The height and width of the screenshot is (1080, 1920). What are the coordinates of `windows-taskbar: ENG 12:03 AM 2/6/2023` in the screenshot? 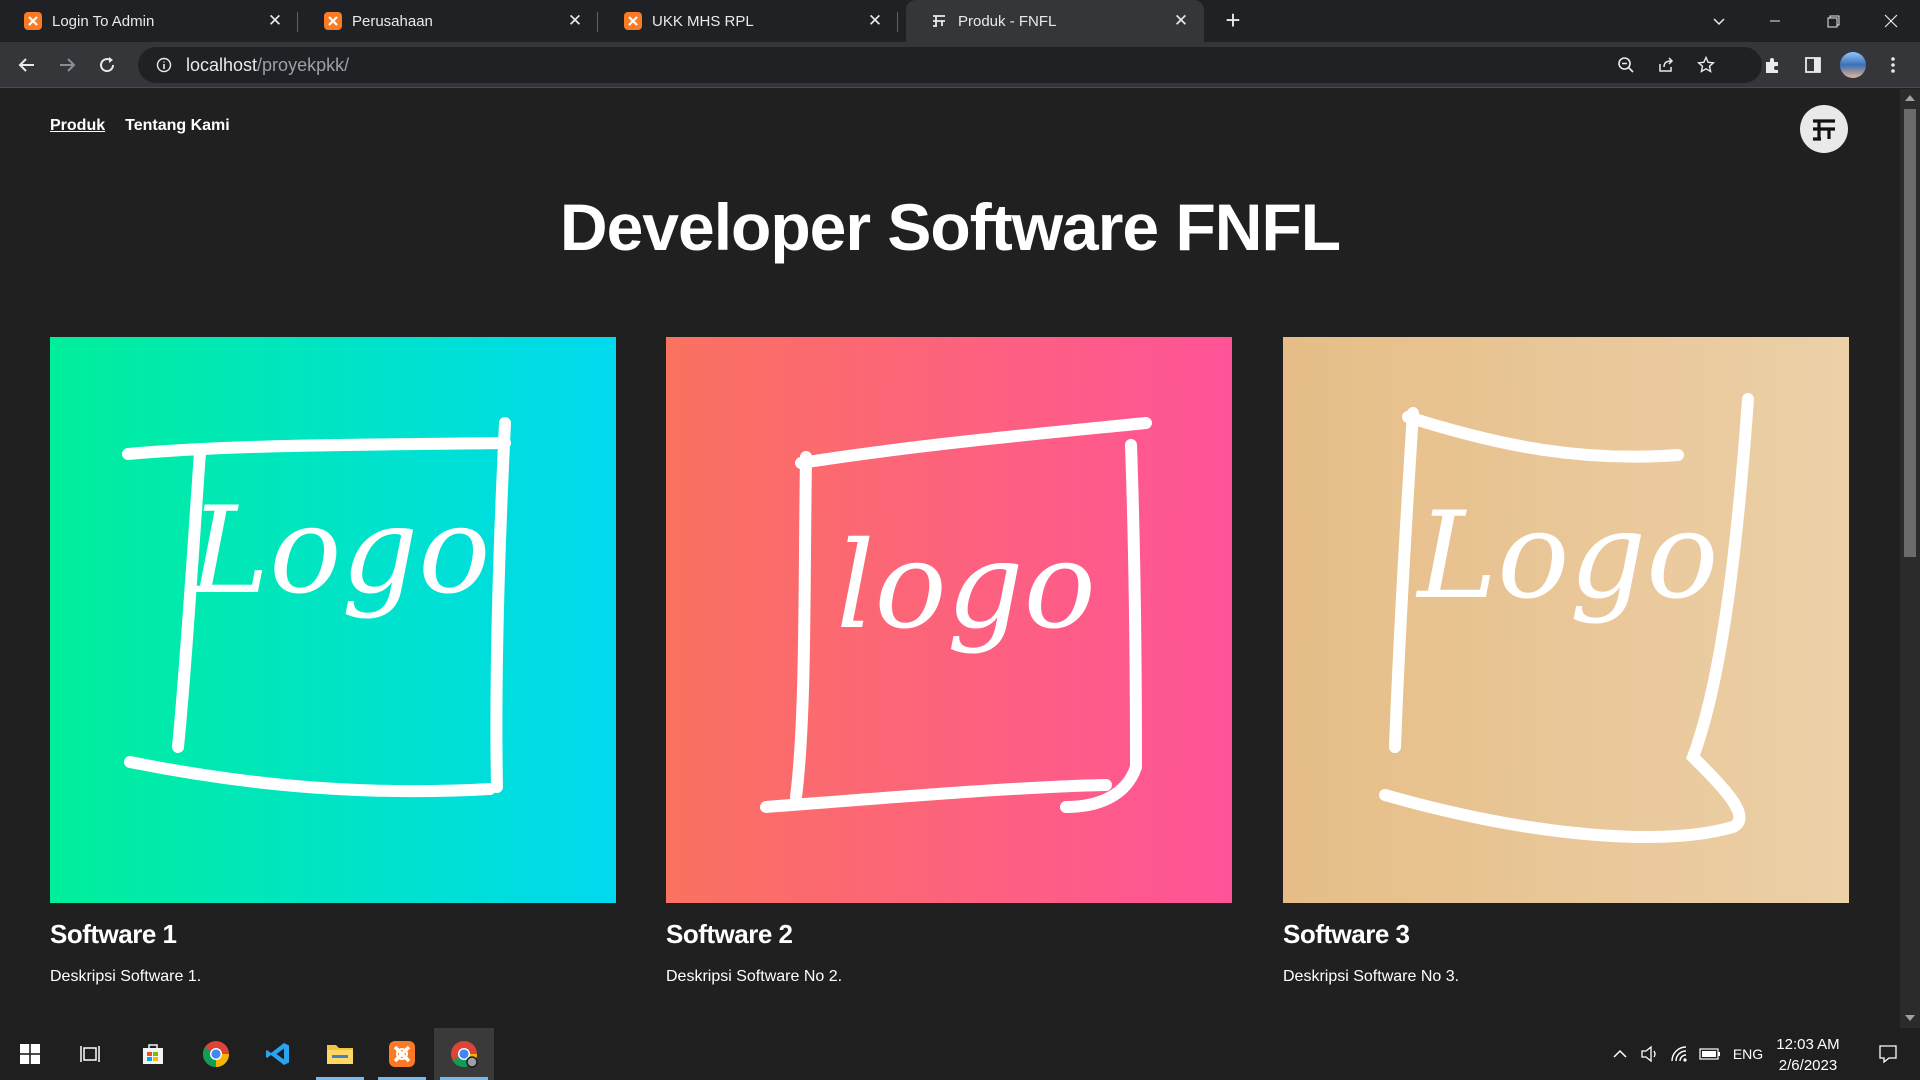 It's located at (960, 1054).